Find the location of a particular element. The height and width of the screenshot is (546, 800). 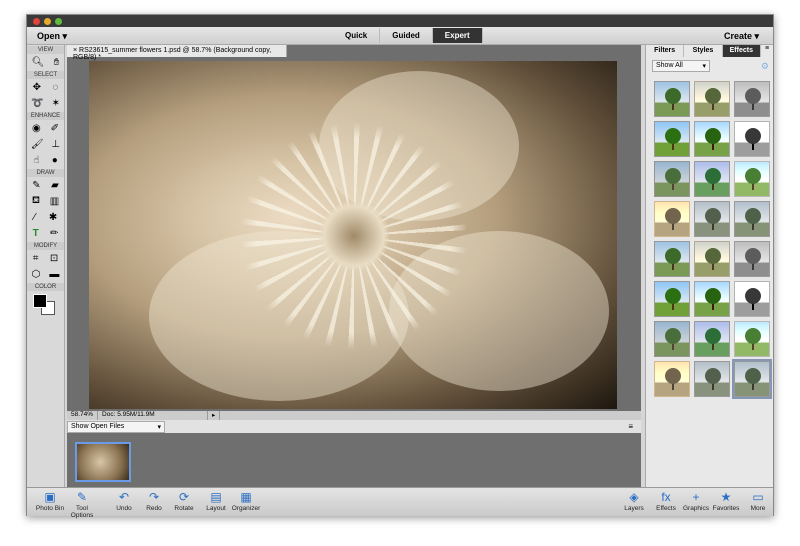

open-button: Open ▾ is located at coordinates (52, 36).